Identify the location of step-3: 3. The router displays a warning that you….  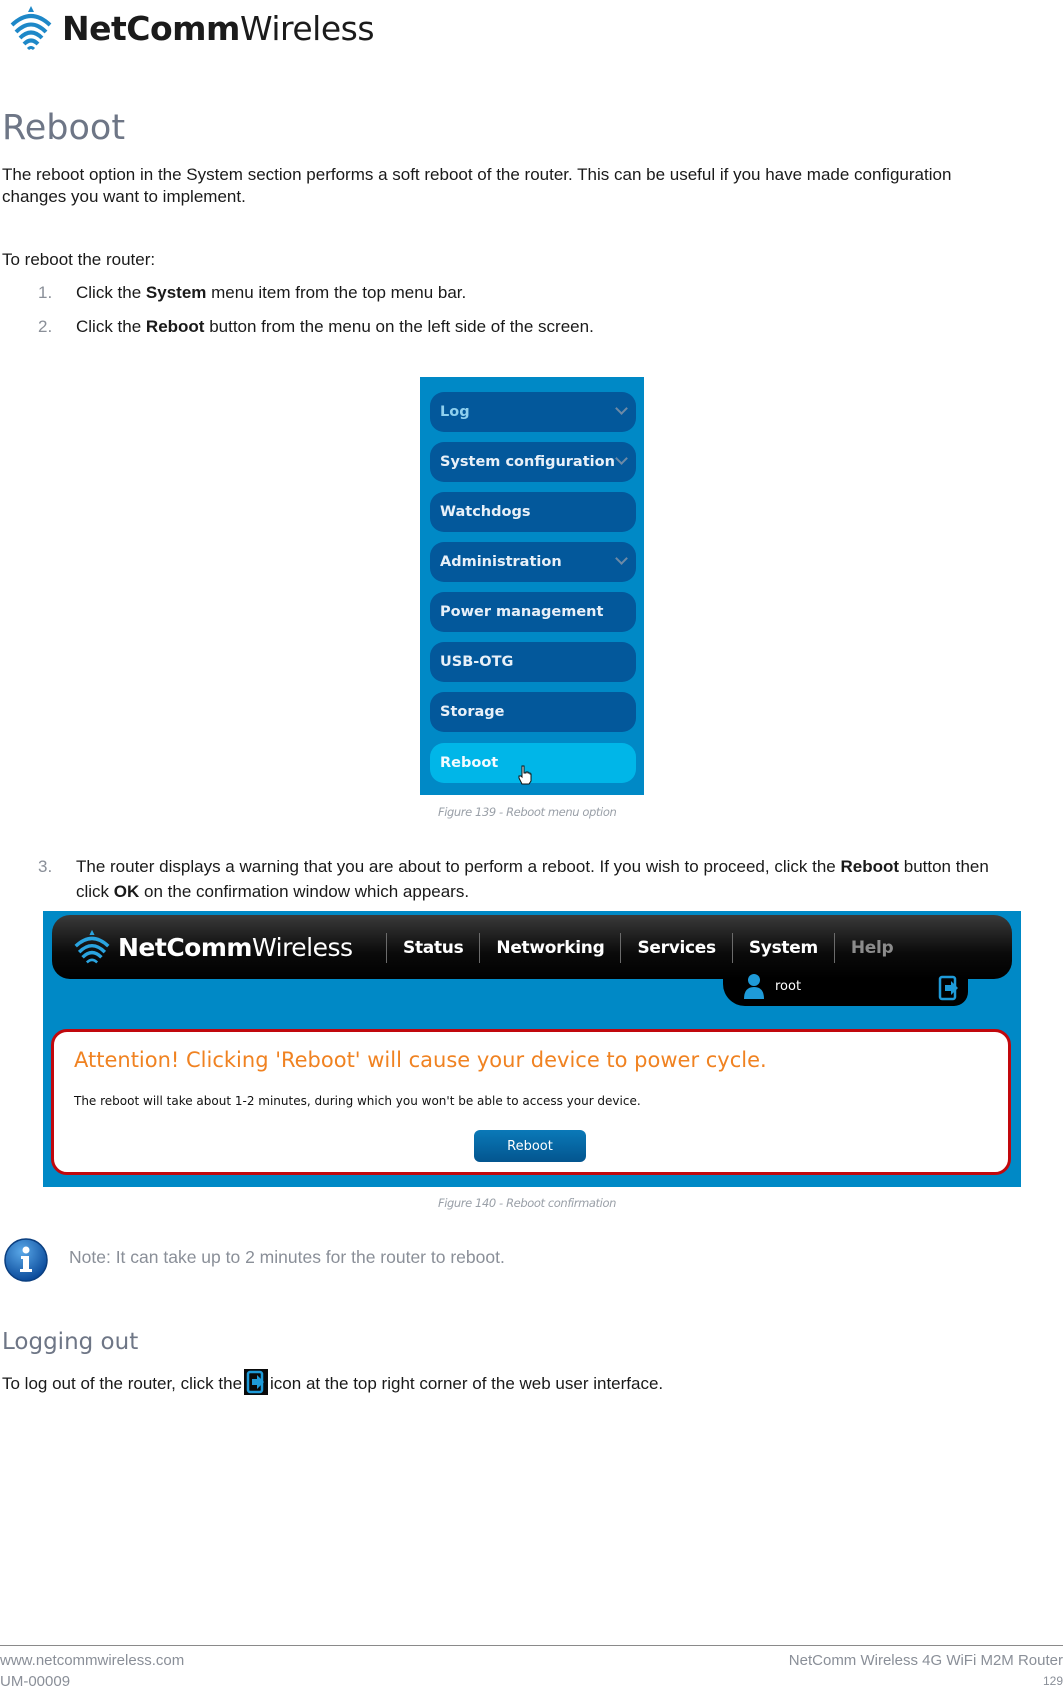
(513, 866).